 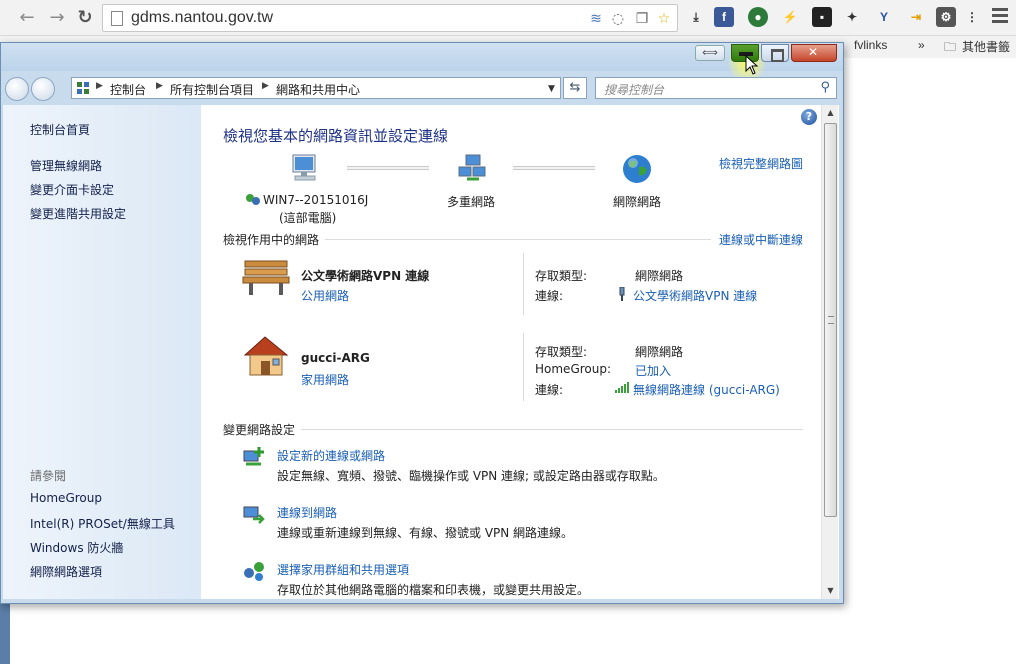 What do you see at coordinates (884, 17) in the screenshot?
I see `y-extension-icon: Y` at bounding box center [884, 17].